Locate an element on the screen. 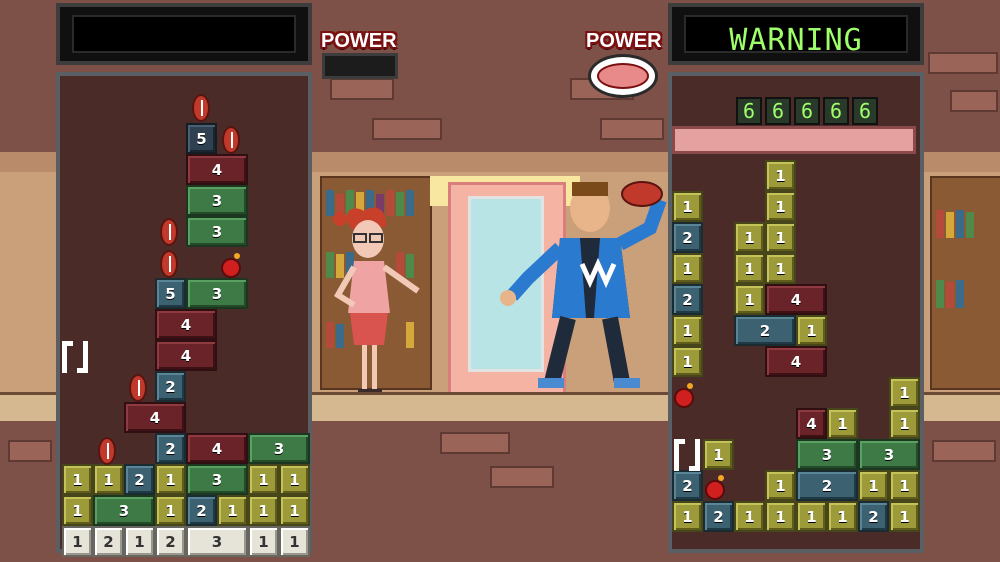 The height and width of the screenshot is (562, 1000). p2-warning-text: WARNING is located at coordinates (796, 40).